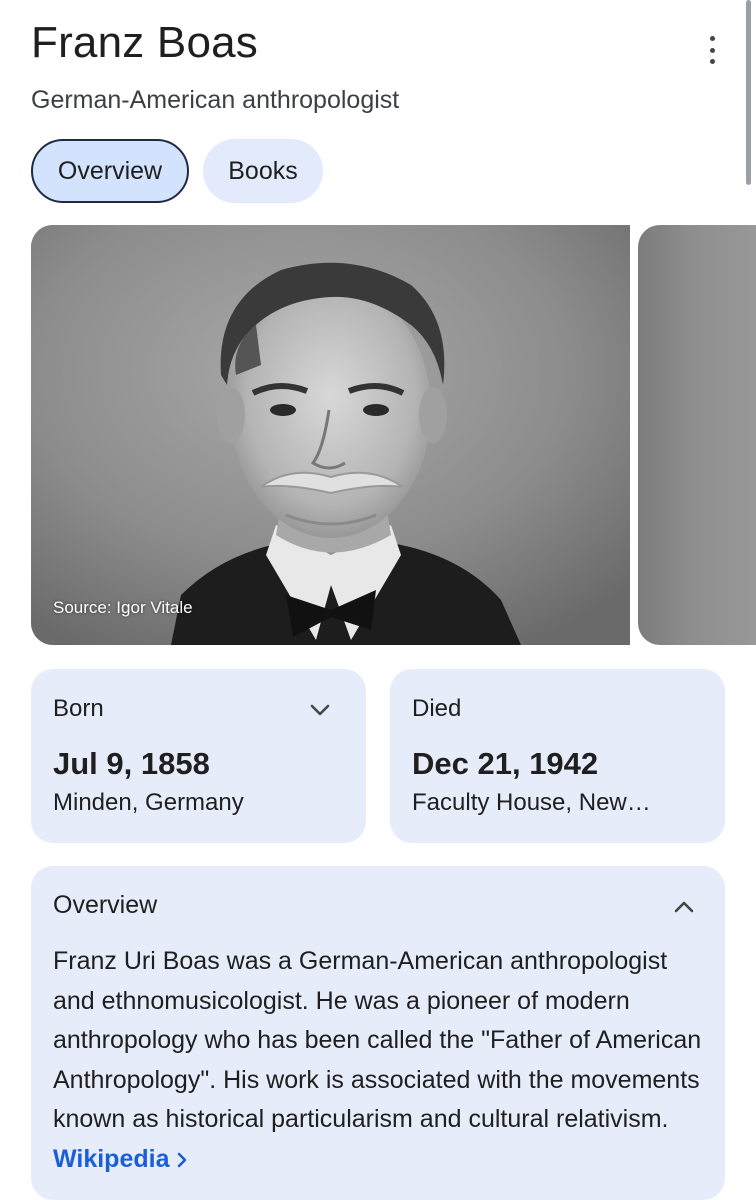 The height and width of the screenshot is (1200, 756). I want to click on tab-bar: Overview Books, so click(177, 171).